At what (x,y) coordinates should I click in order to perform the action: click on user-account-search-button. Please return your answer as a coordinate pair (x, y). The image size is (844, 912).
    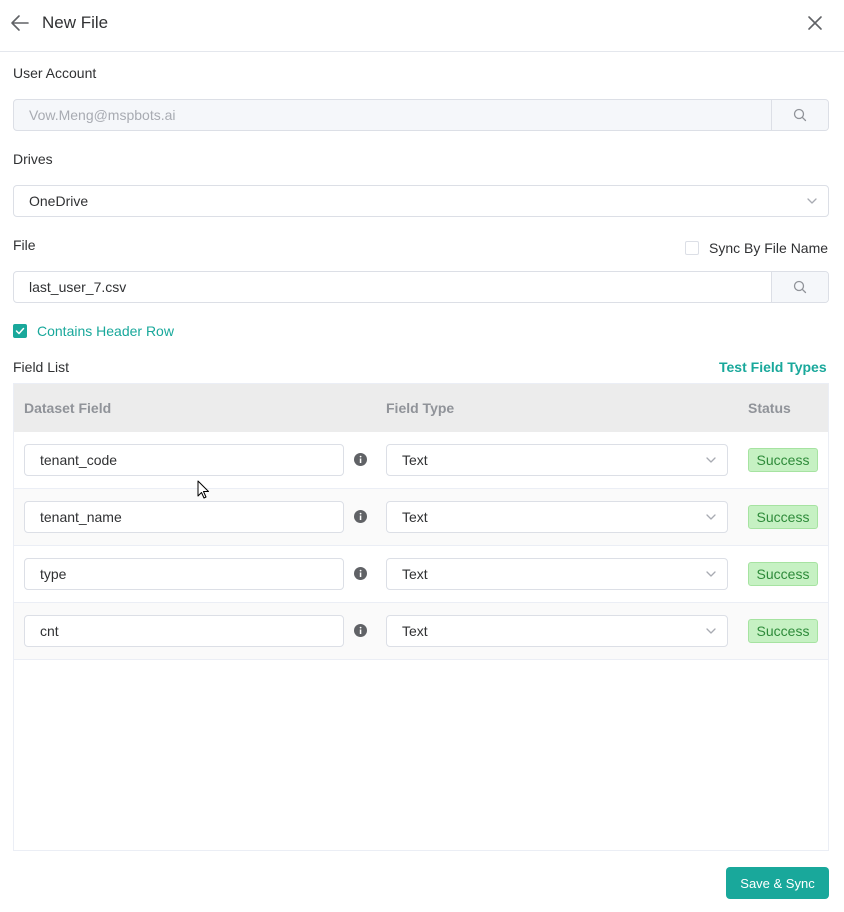
    Looking at the image, I should click on (799, 115).